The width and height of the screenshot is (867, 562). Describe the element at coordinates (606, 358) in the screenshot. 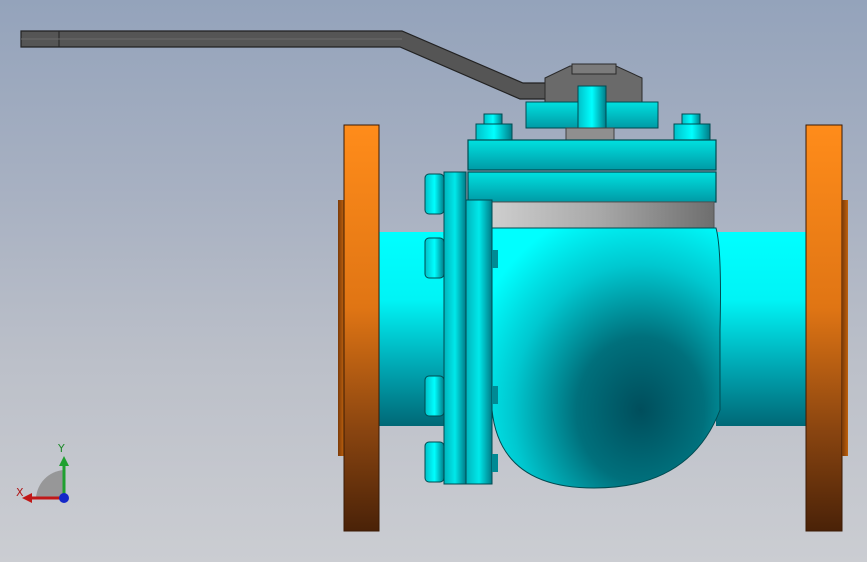

I see `valve-body` at that location.